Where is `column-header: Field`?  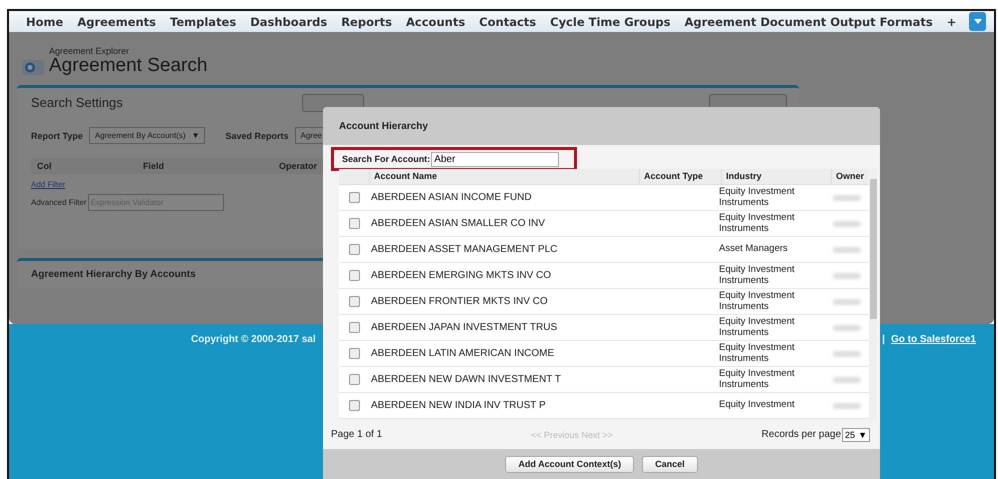
column-header: Field is located at coordinates (154, 166).